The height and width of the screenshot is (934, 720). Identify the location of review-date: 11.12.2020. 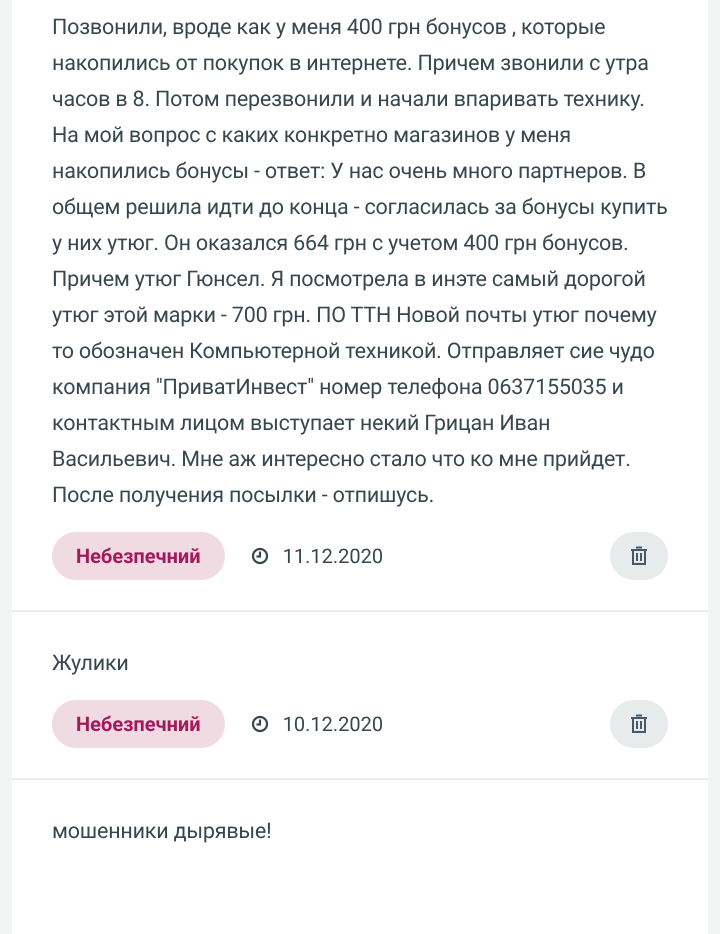
(333, 556).